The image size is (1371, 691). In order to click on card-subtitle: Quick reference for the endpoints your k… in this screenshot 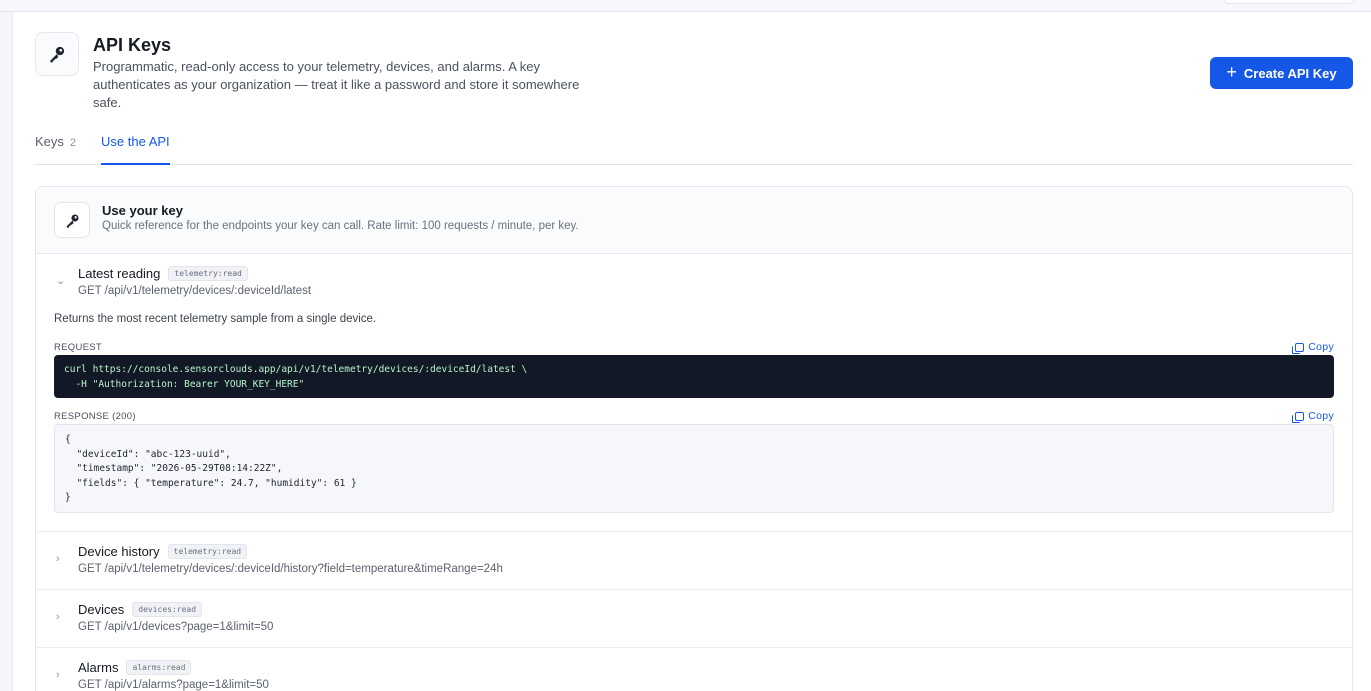, I will do `click(340, 226)`.